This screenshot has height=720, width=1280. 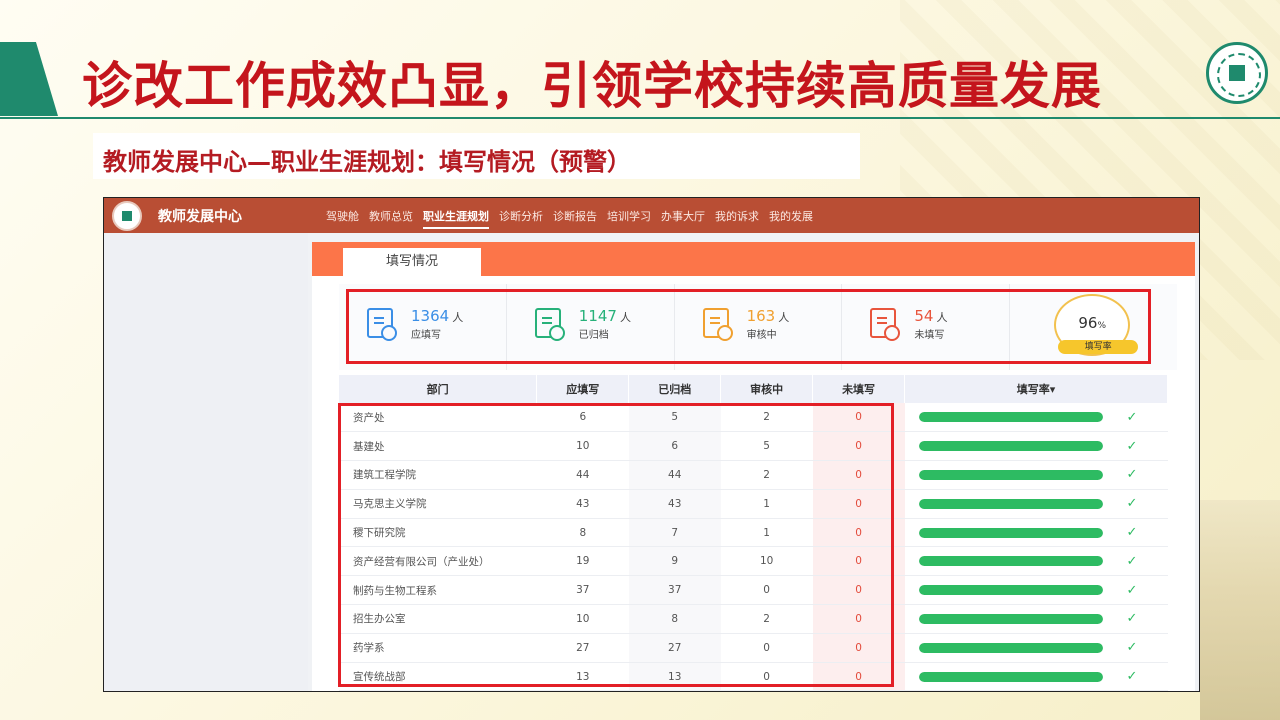 I want to click on slide-title: 诊改工作成效凸显，引领学校持续高质量发展, so click(x=592, y=86).